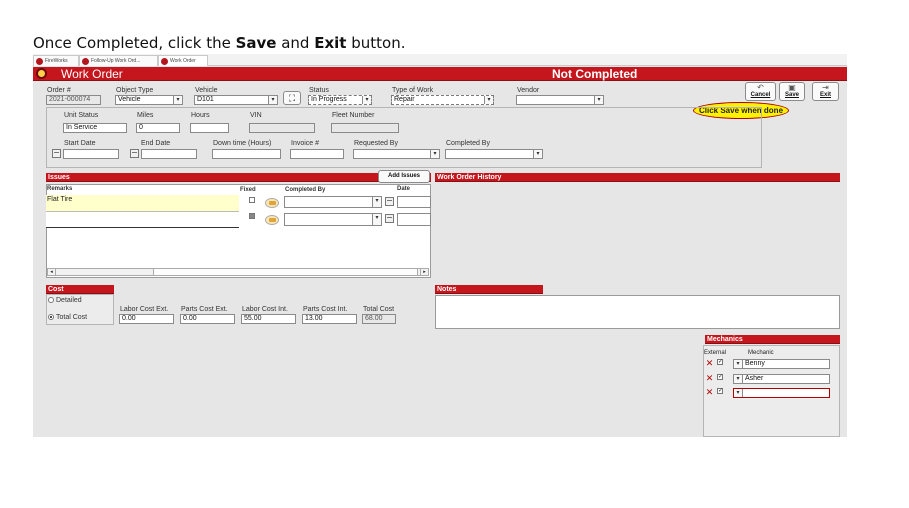 This screenshot has height=508, width=909. What do you see at coordinates (135, 90) in the screenshot?
I see `object-type-label: Object Type` at bounding box center [135, 90].